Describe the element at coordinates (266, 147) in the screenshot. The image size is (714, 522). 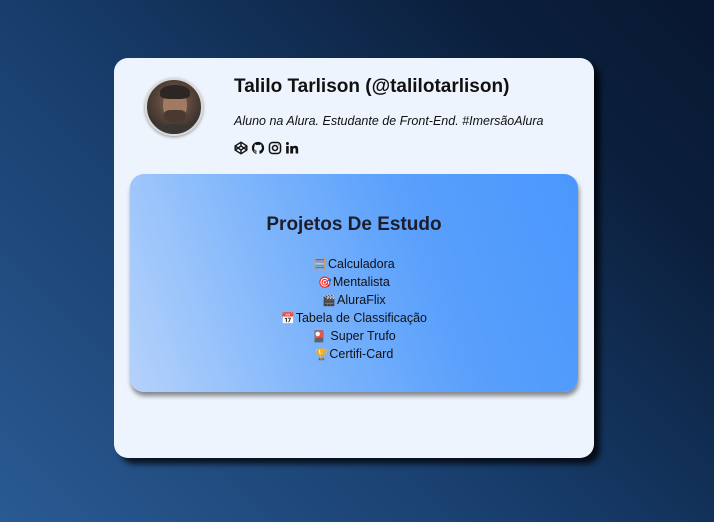
I see `social-links` at that location.